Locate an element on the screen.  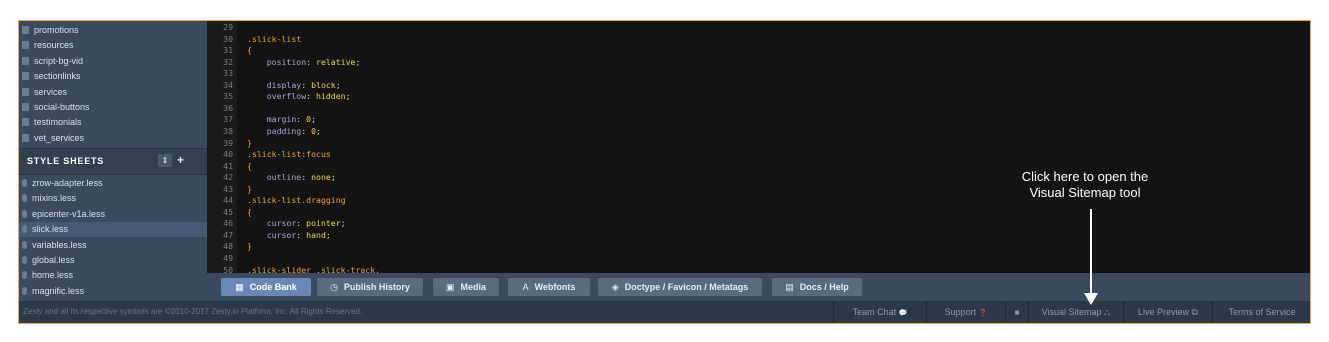
code-line: { is located at coordinates (249, 165).